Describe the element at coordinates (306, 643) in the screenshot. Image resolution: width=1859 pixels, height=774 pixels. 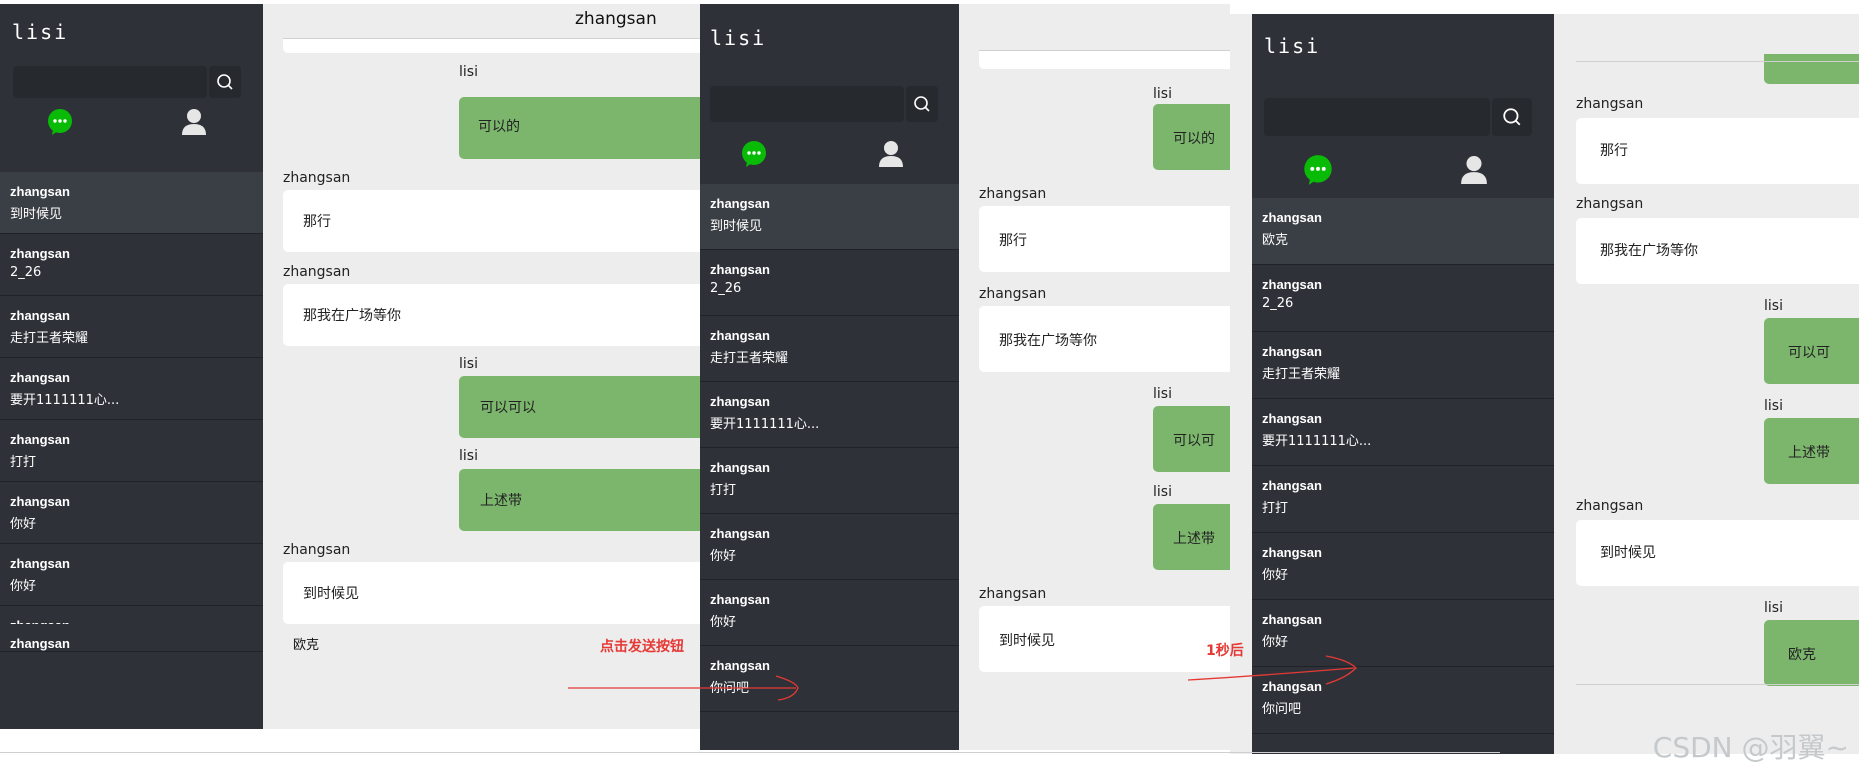
I see `message-input: 欧克` at that location.